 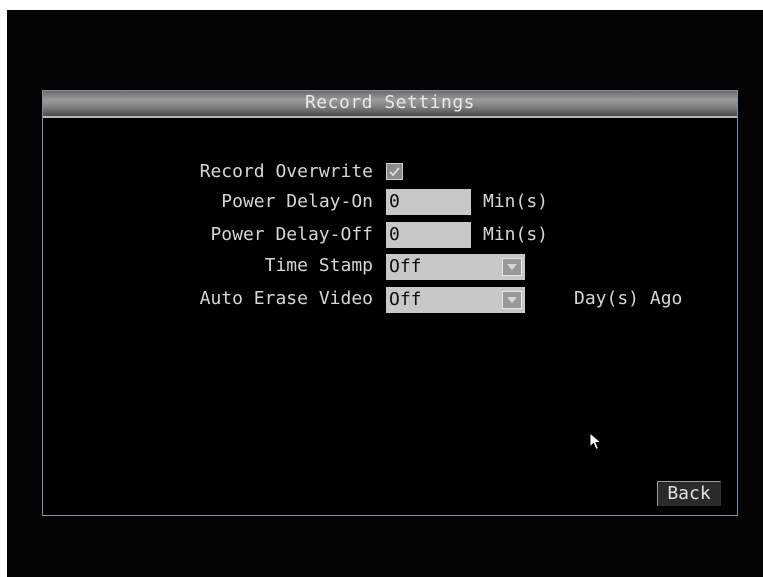 I want to click on power-delay-on-label: Power Delay-On, so click(x=297, y=201).